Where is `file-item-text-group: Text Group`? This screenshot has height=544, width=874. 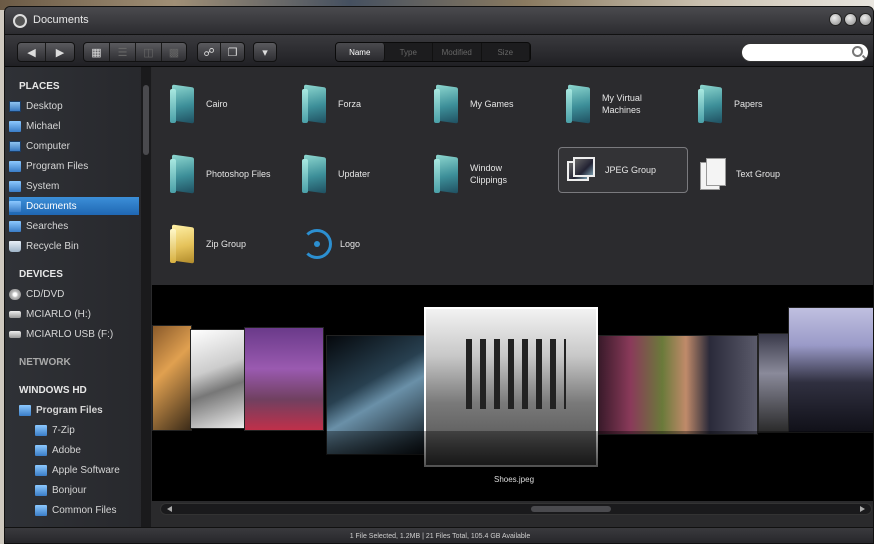 file-item-text-group: Text Group is located at coordinates (763, 174).